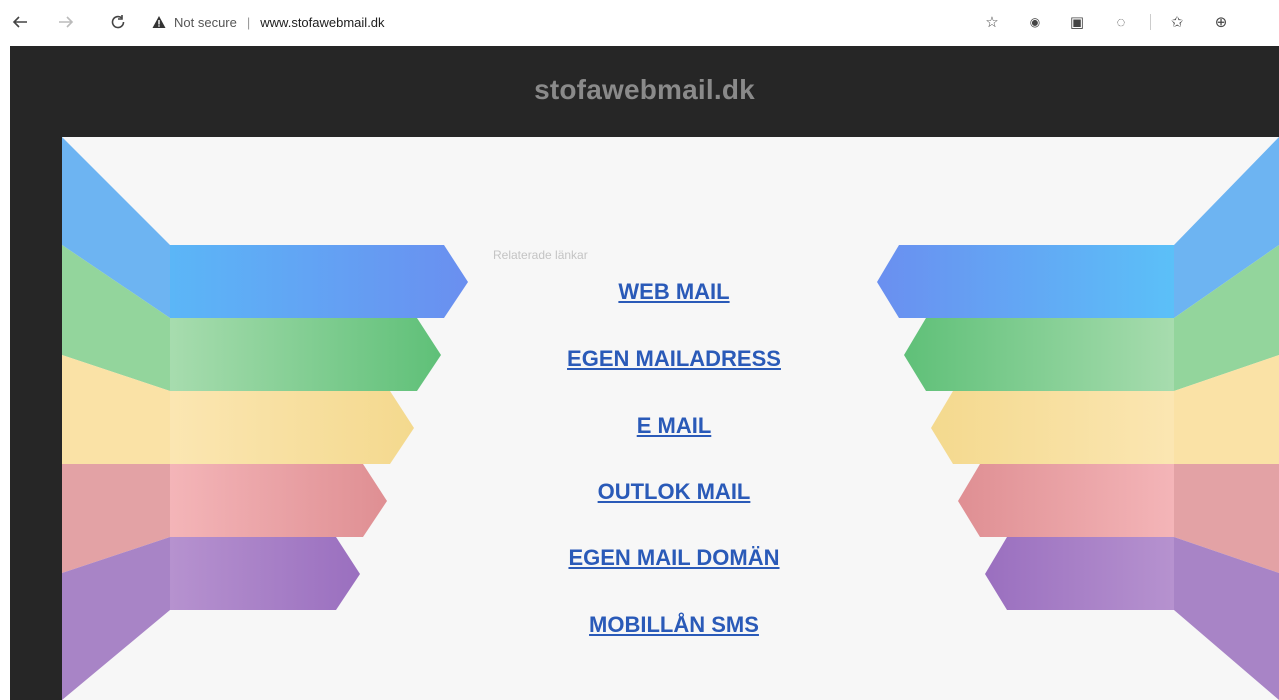  Describe the element at coordinates (159, 22) in the screenshot. I see `warning-icon` at that location.